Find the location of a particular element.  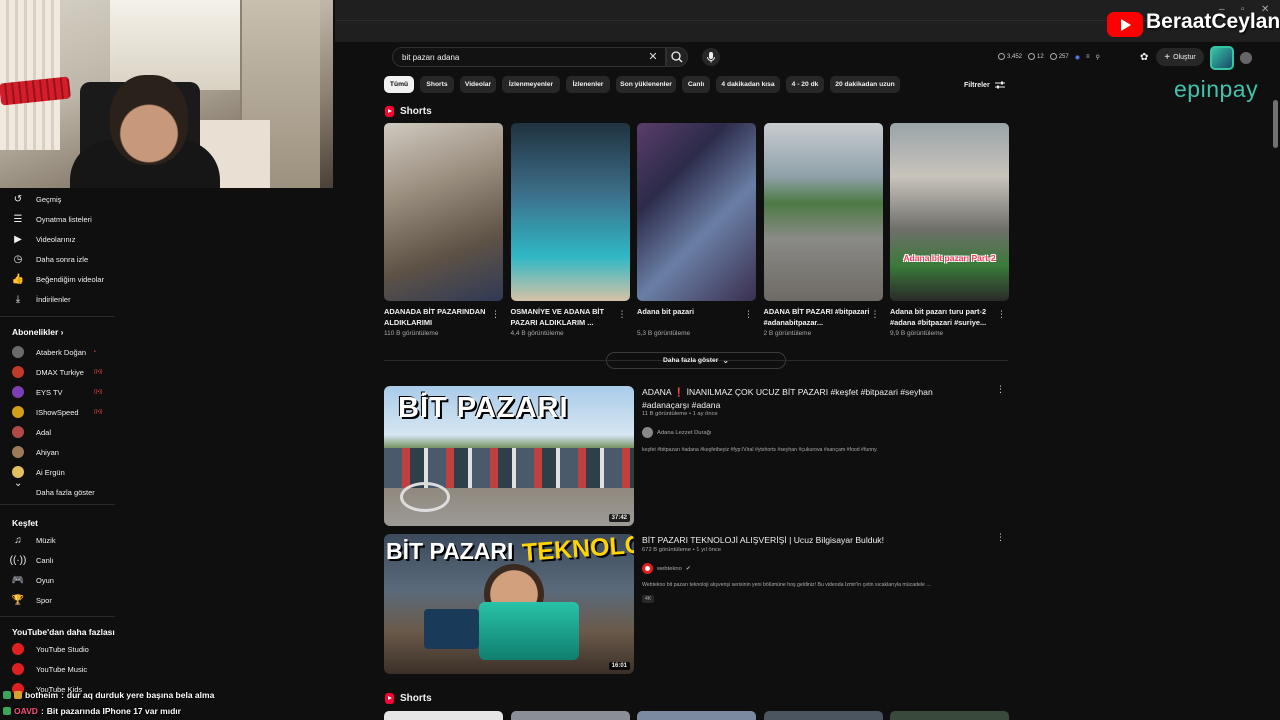

filter-chip-6: Canlı is located at coordinates (696, 84).